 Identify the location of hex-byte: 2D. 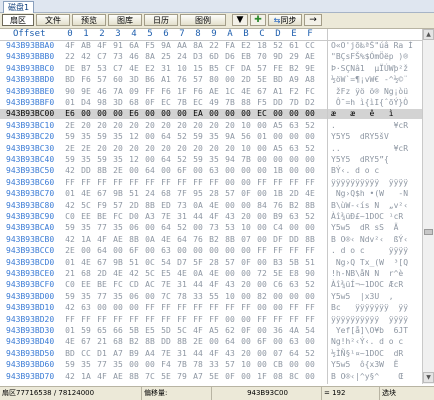
(134, 206).